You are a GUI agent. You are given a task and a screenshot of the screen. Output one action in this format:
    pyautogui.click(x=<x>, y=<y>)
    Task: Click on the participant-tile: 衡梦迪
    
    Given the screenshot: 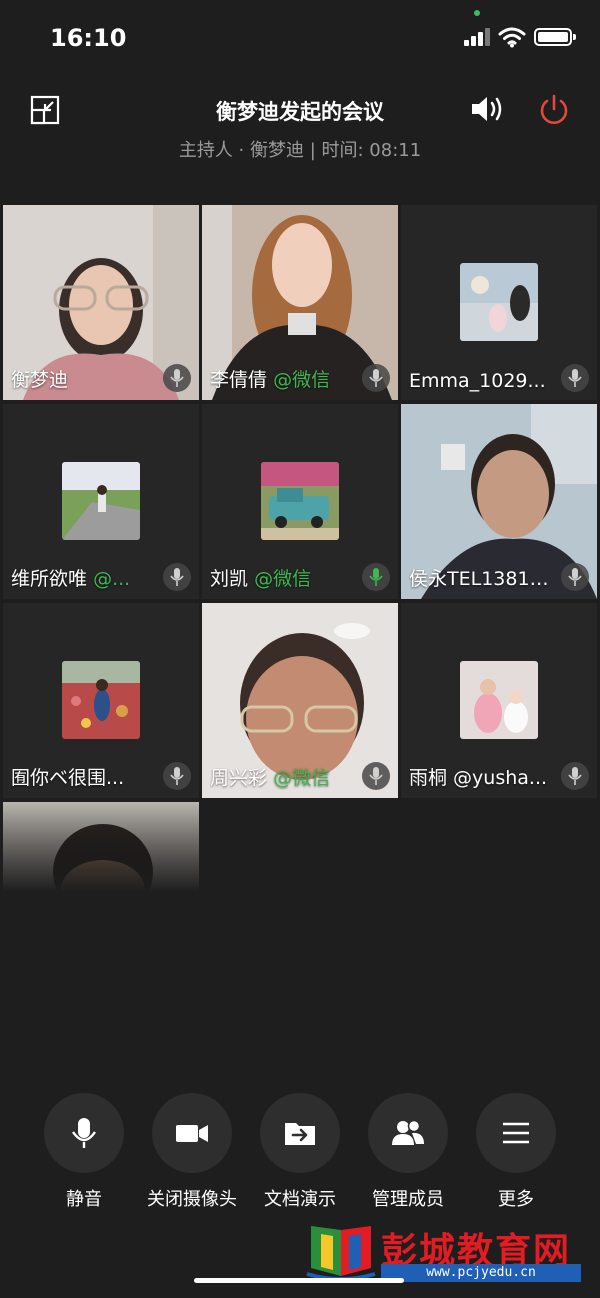 What is the action you would take?
    pyautogui.click(x=101, y=302)
    